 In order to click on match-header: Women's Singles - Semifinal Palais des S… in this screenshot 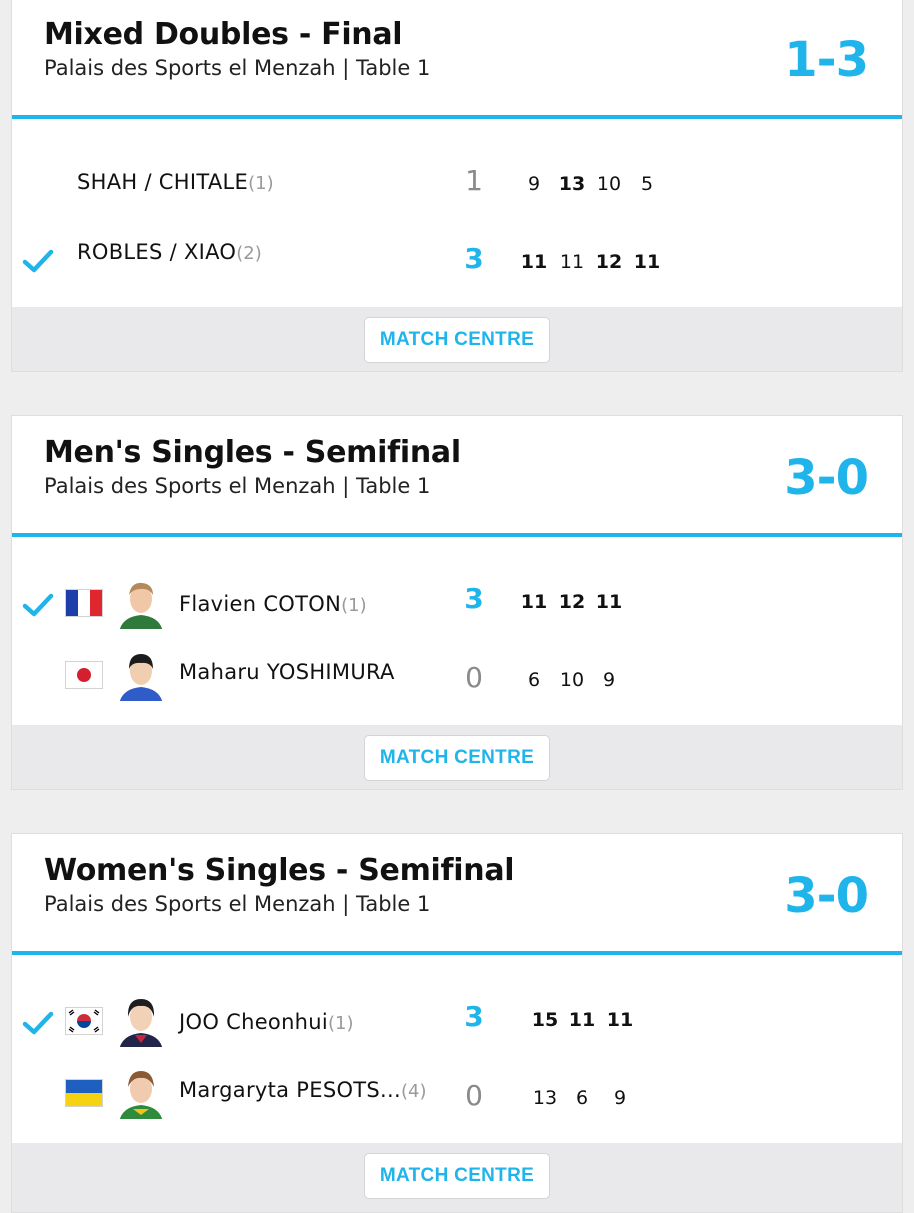, I will do `click(457, 892)`.